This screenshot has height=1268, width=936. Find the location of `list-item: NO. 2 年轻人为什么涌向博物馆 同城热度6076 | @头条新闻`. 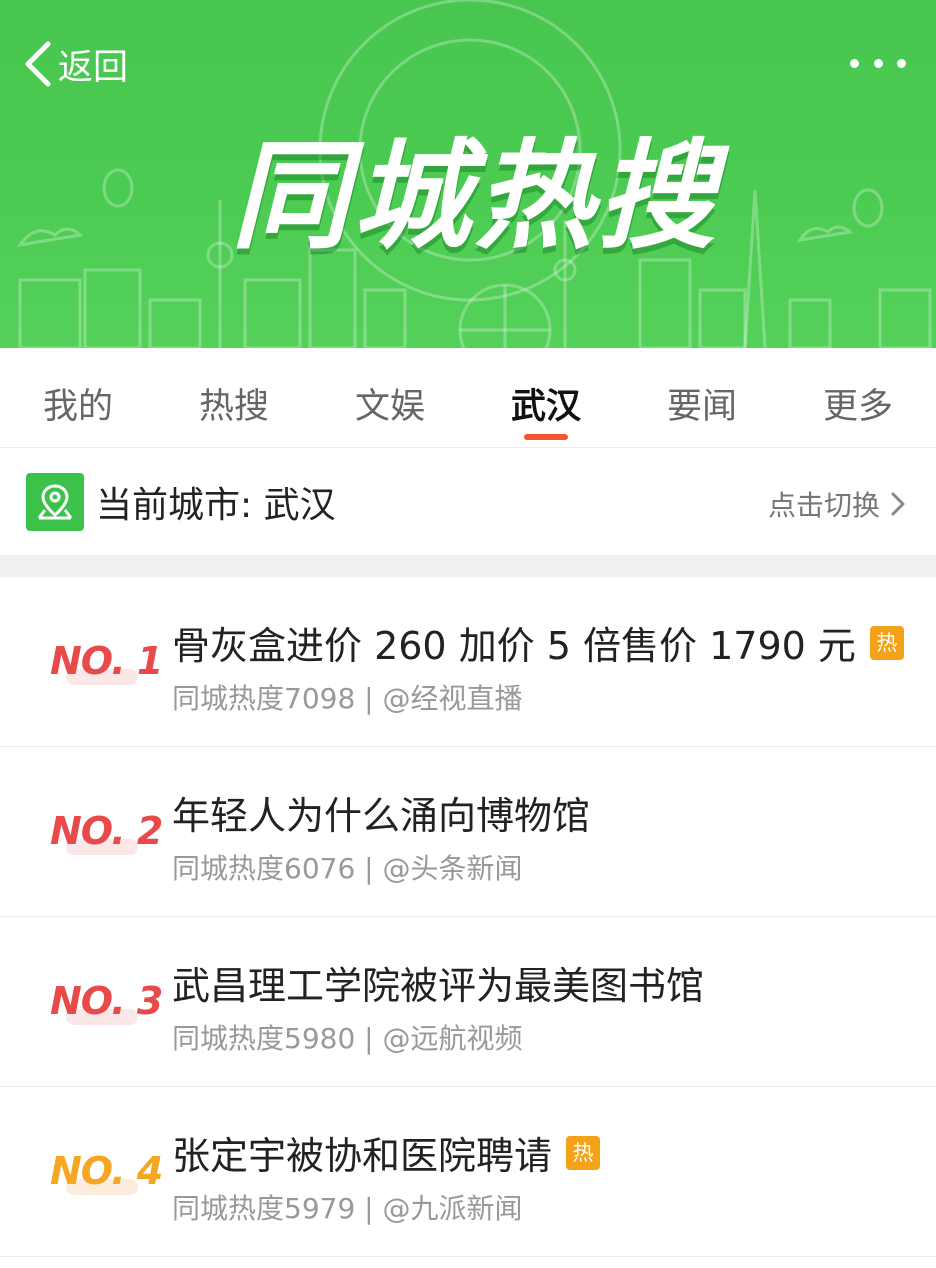

list-item: NO. 2 年轻人为什么涌向博物馆 同城热度6076 | @头条新闻 is located at coordinates (468, 832).